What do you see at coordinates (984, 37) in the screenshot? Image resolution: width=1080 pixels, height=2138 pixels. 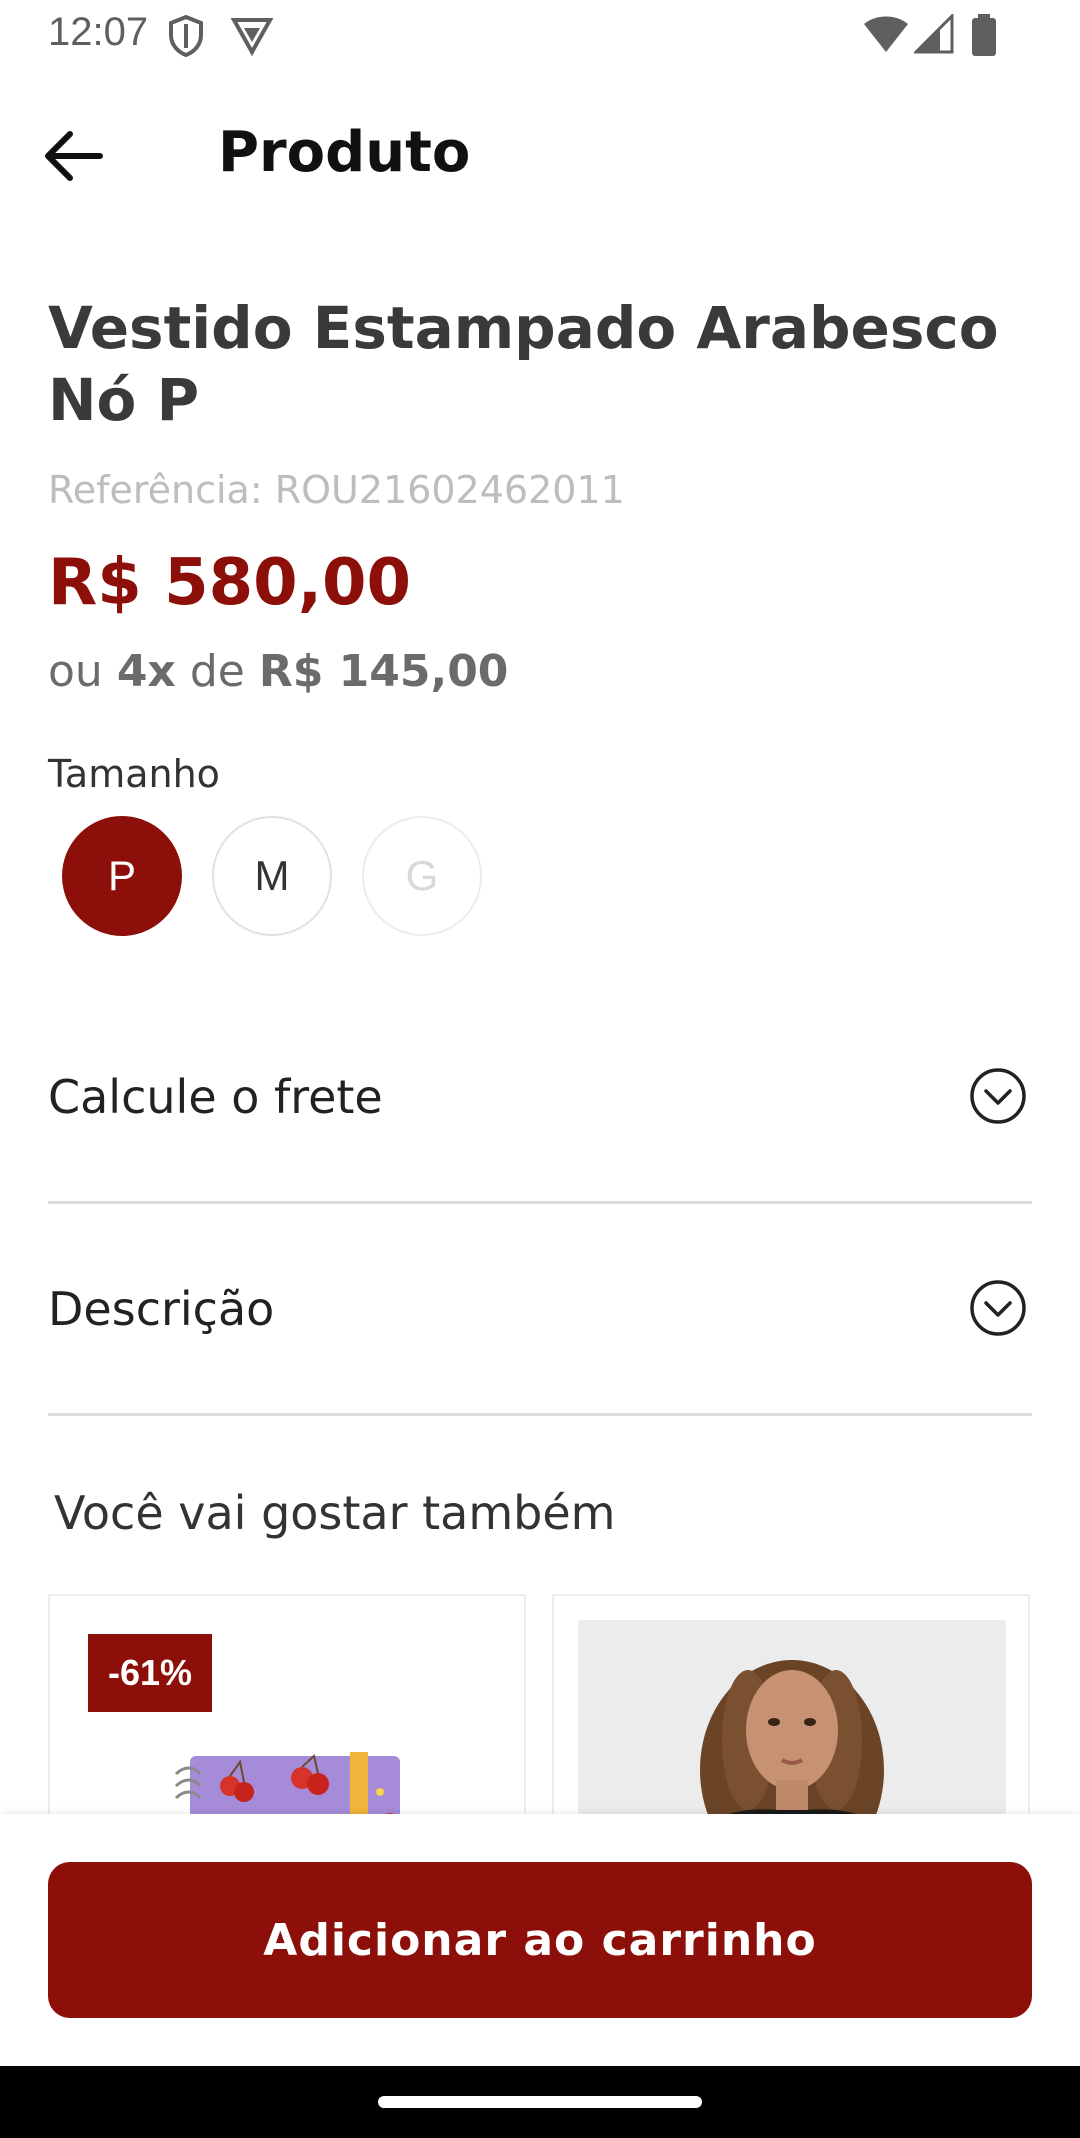 I see `battery-icon` at bounding box center [984, 37].